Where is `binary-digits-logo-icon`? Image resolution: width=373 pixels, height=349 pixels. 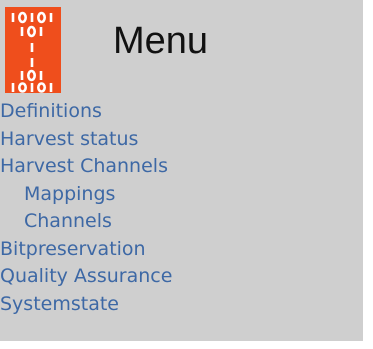 binary-digits-logo-icon is located at coordinates (33, 50).